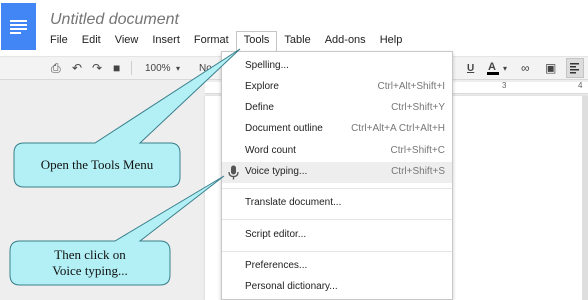 The image size is (588, 300). Describe the element at coordinates (77, 68) in the screenshot. I see `undo-icon: ↶` at that location.